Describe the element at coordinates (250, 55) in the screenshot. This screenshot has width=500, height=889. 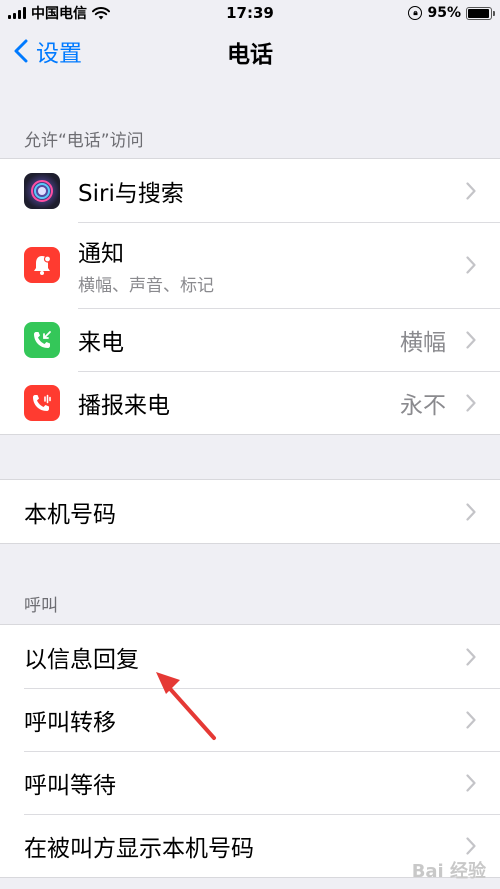
I see `page-title: 电话` at that location.